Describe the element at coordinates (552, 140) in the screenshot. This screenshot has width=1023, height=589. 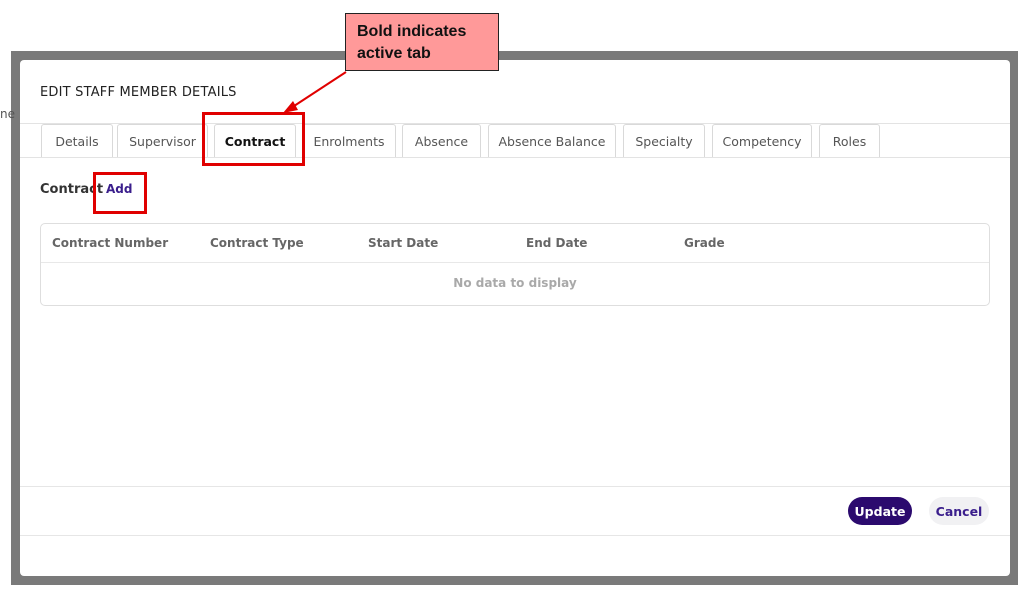
I see `tab-absence-balance: Absence Balance` at that location.